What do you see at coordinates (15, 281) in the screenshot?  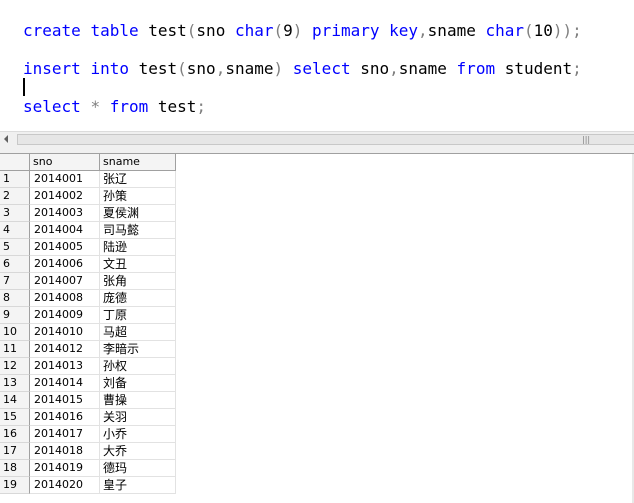 I see `row-number: 7` at bounding box center [15, 281].